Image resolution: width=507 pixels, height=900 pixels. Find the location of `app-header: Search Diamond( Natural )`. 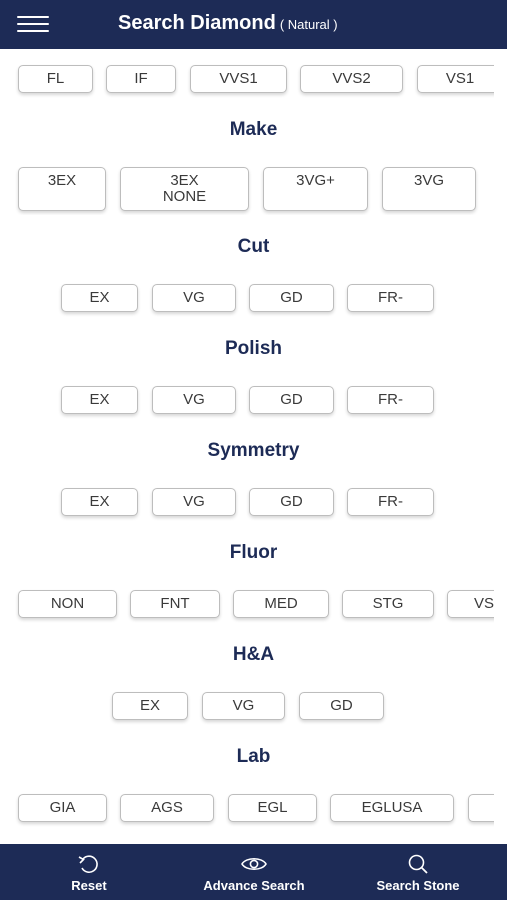

app-header: Search Diamond( Natural ) is located at coordinates (253, 24).